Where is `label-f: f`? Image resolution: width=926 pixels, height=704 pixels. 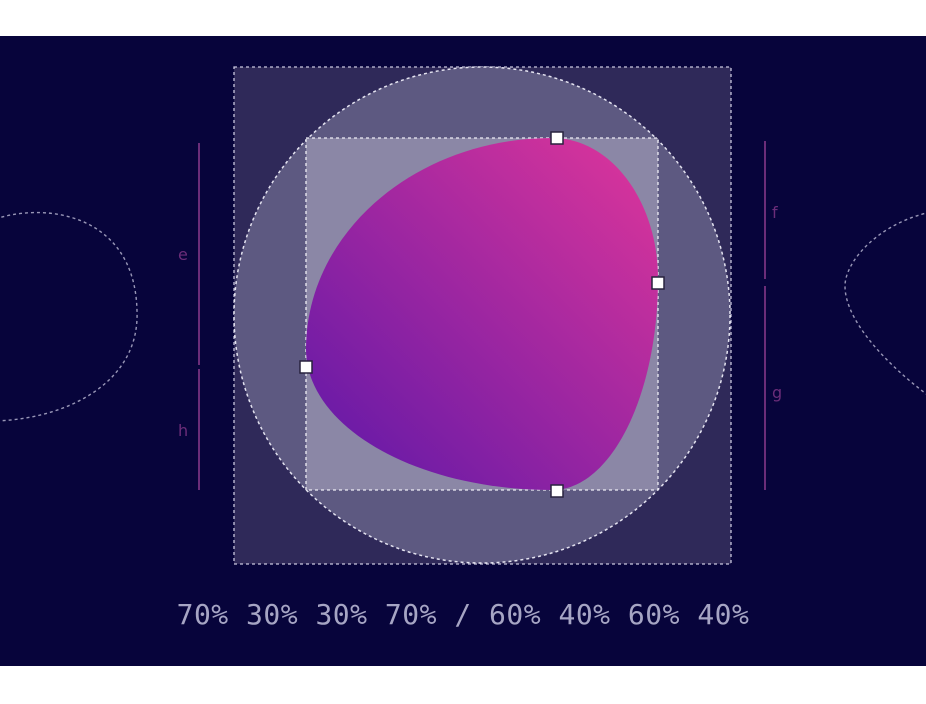 label-f: f is located at coordinates (775, 212).